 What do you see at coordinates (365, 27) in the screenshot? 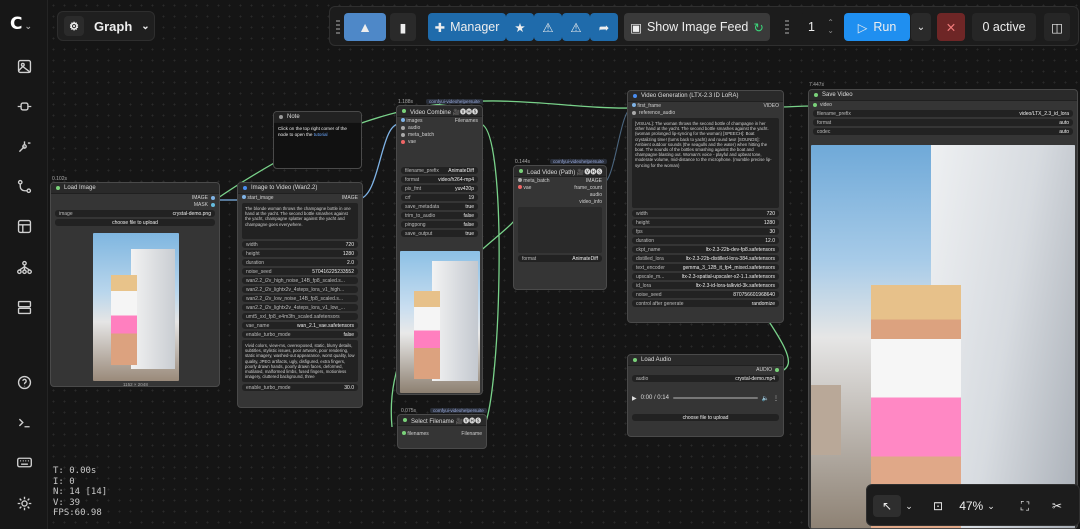
I see `extension-logo-button: ▲` at bounding box center [365, 27].